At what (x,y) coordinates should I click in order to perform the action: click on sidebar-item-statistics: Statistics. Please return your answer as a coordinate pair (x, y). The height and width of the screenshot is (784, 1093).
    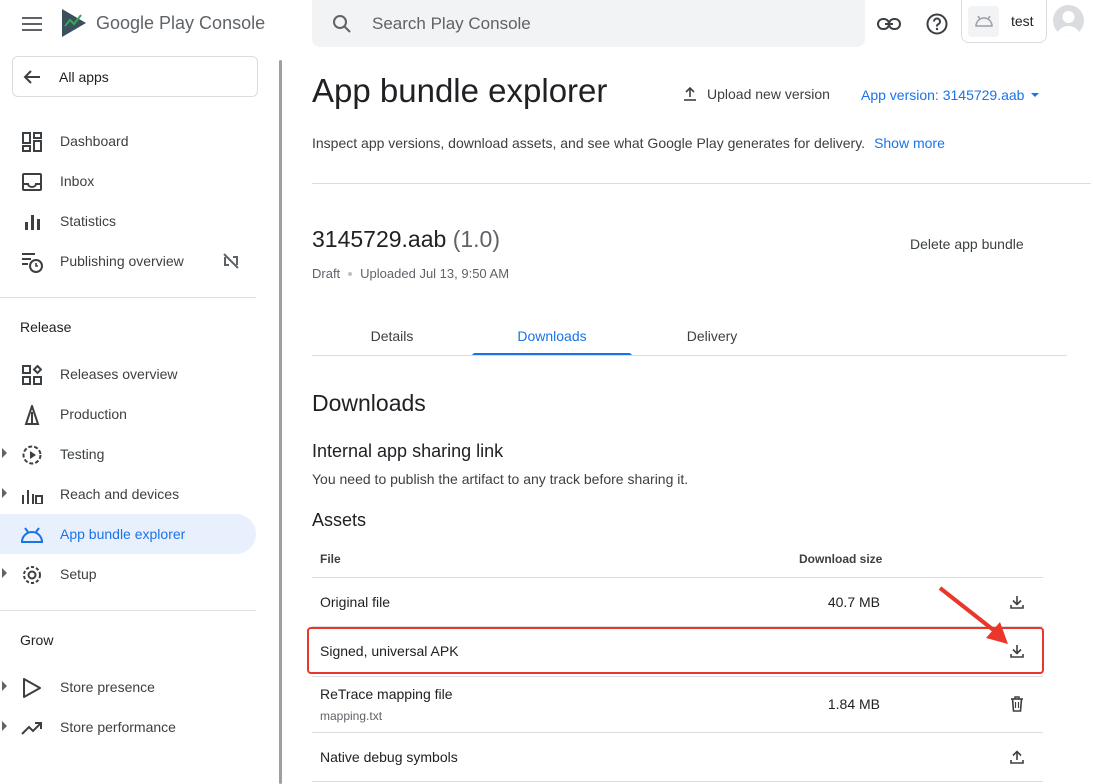
    Looking at the image, I should click on (128, 221).